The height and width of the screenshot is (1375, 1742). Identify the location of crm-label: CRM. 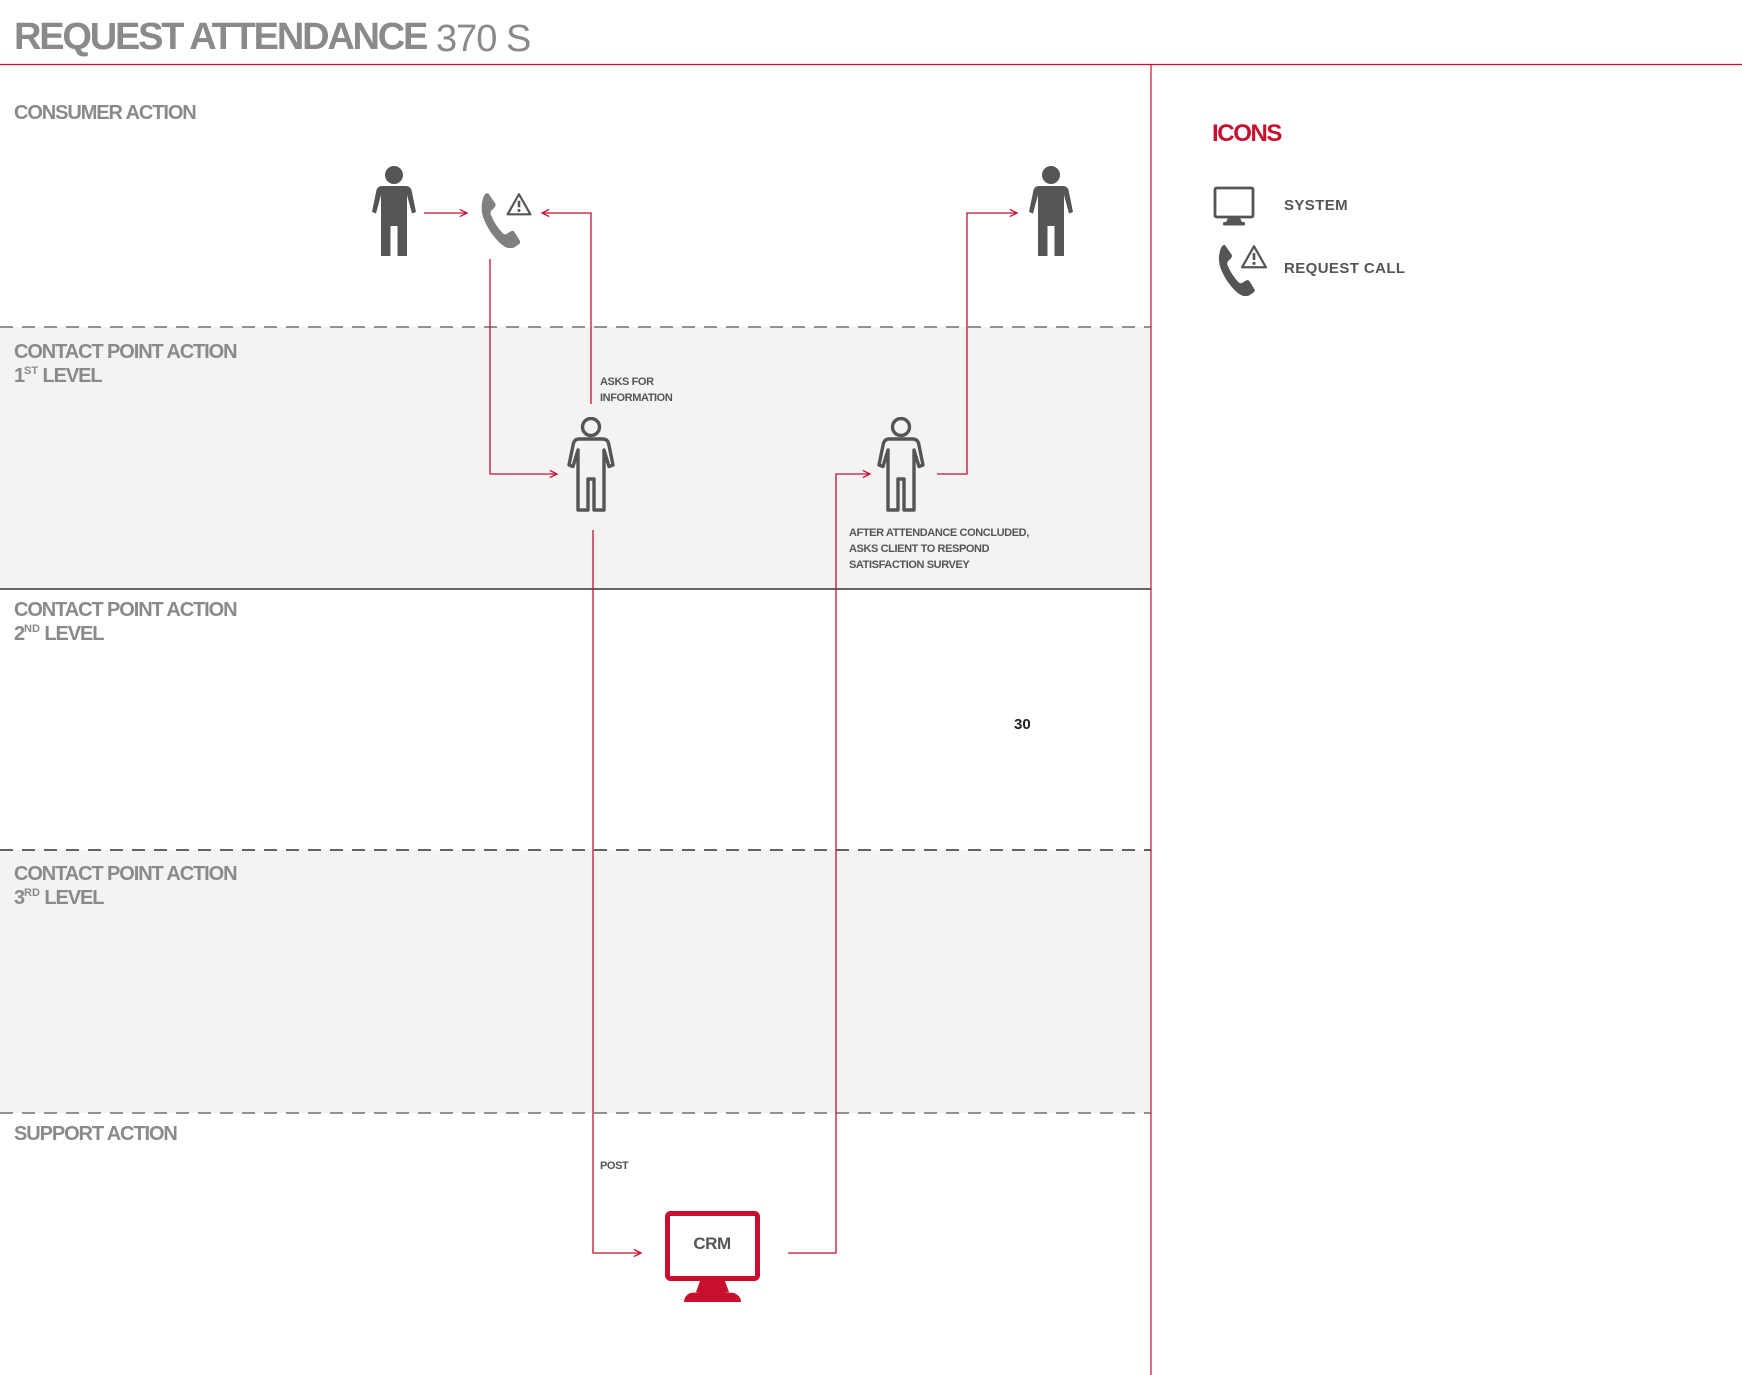
(712, 1243).